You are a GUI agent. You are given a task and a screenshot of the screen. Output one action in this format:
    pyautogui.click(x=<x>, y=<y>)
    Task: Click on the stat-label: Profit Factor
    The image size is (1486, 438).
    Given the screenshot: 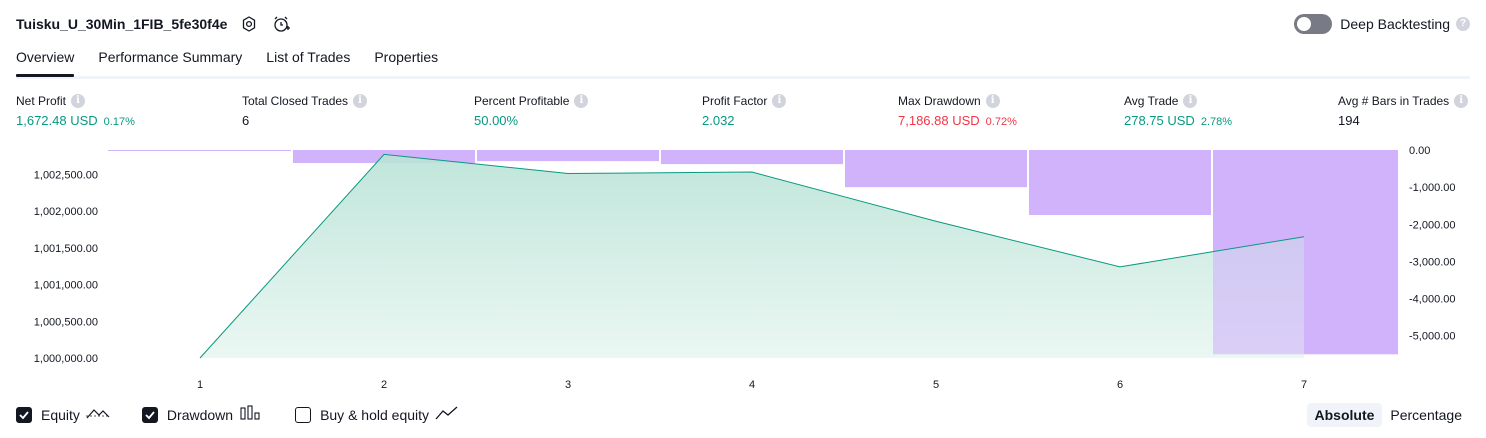 What is the action you would take?
    pyautogui.click(x=735, y=101)
    